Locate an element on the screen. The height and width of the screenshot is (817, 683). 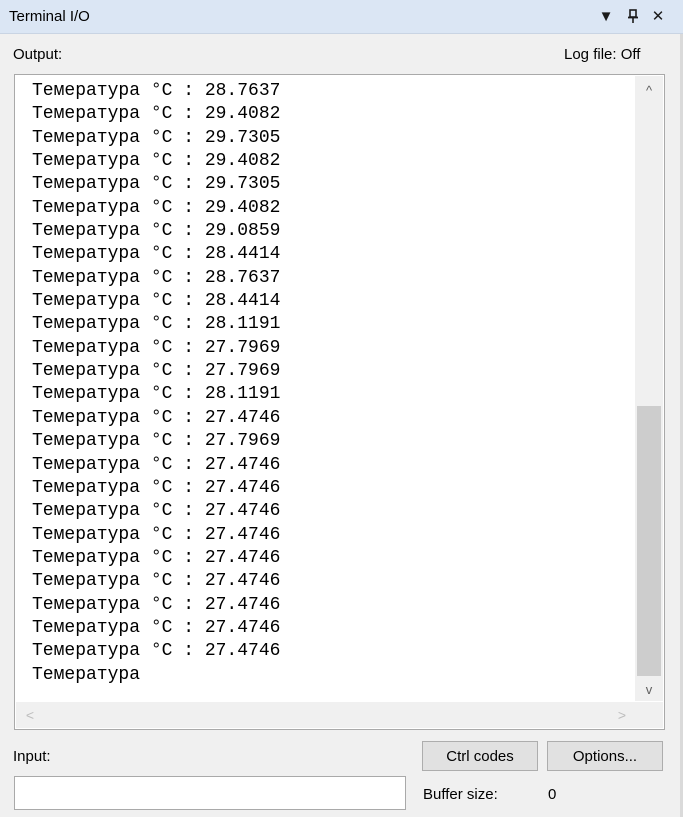
output-label: Output: is located at coordinates (38, 54).